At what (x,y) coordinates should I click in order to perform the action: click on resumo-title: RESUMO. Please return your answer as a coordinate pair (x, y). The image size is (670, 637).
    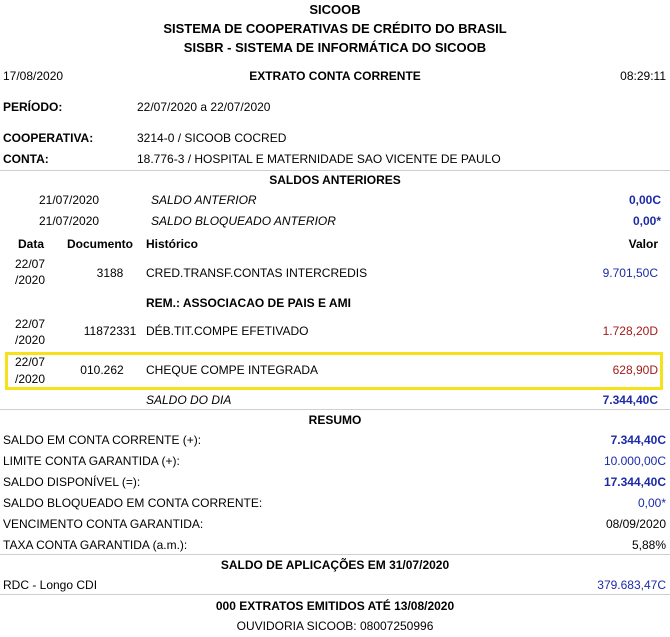
    Looking at the image, I should click on (335, 420).